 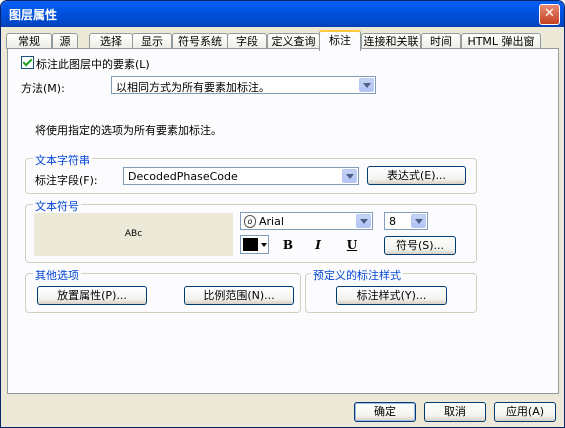 What do you see at coordinates (33, 15) in the screenshot?
I see `window-title: 图层属性` at bounding box center [33, 15].